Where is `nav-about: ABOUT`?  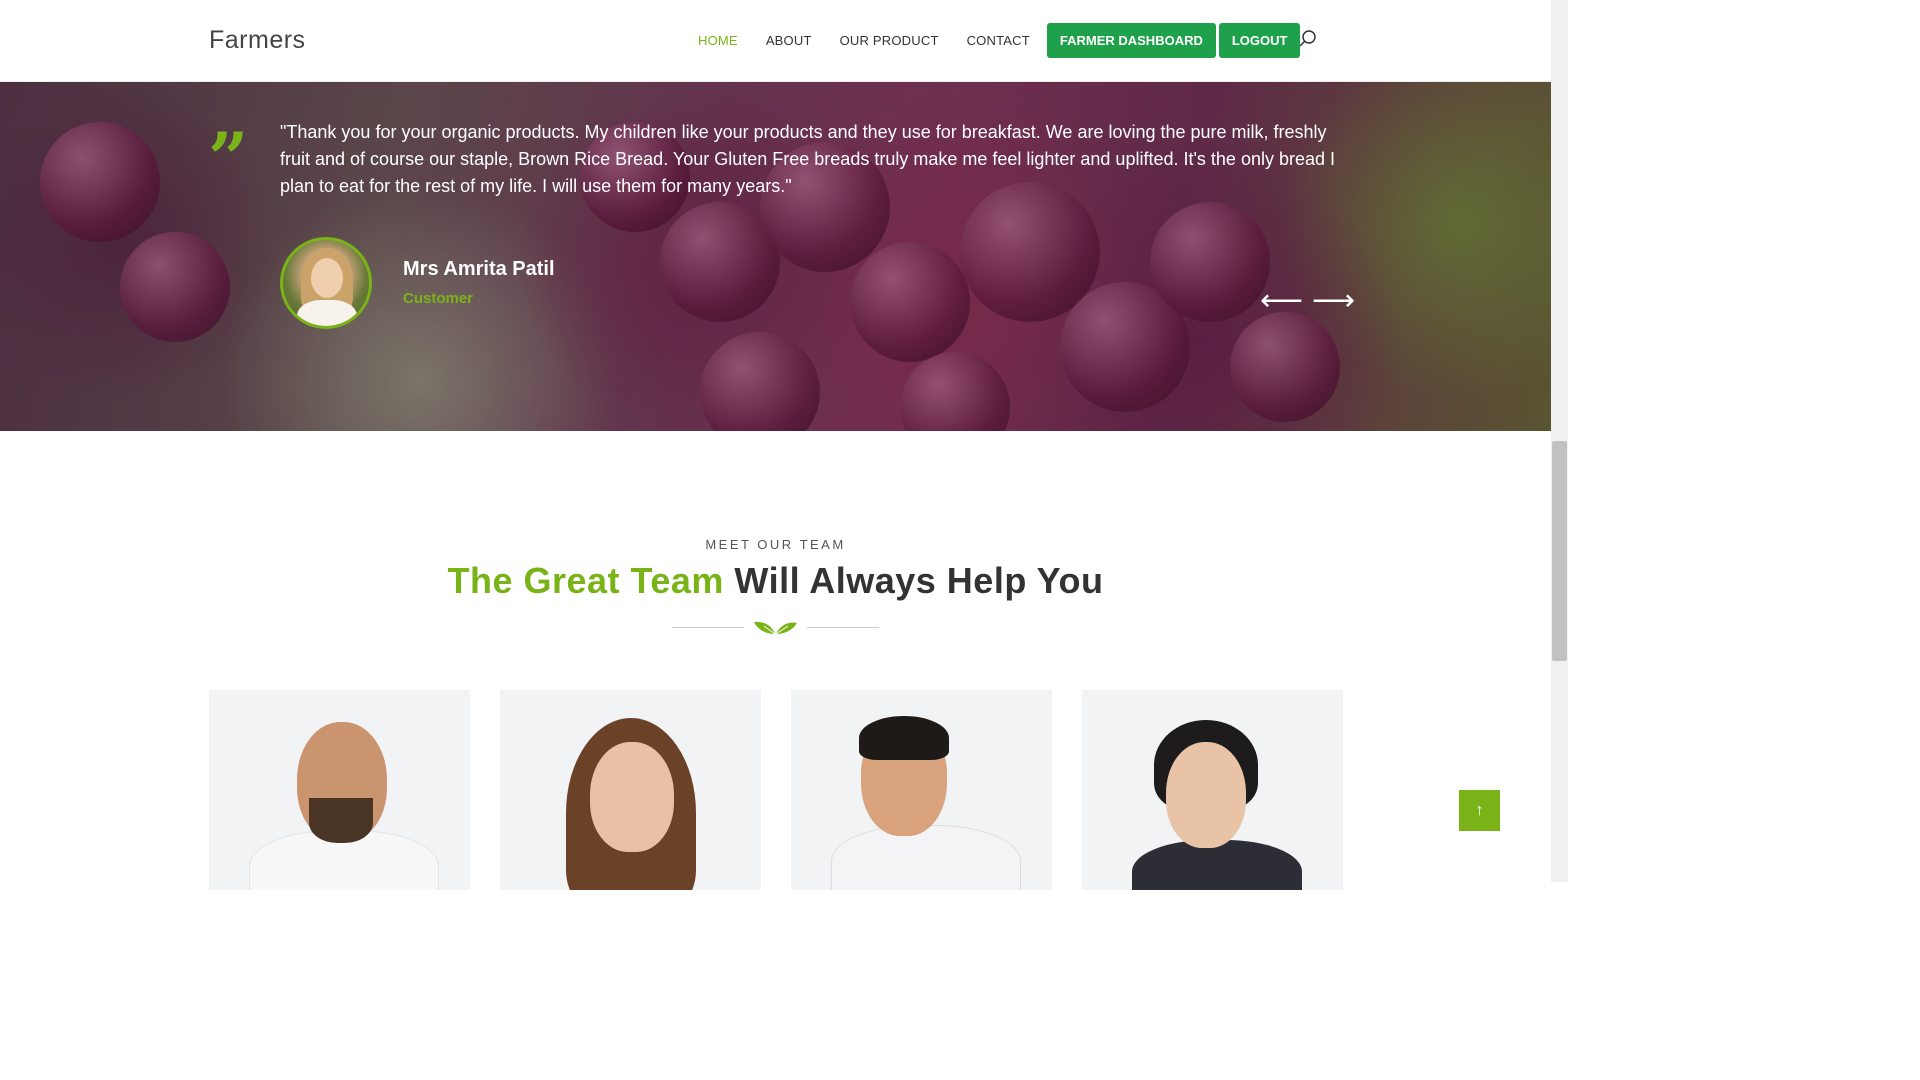
nav-about: ABOUT is located at coordinates (789, 40).